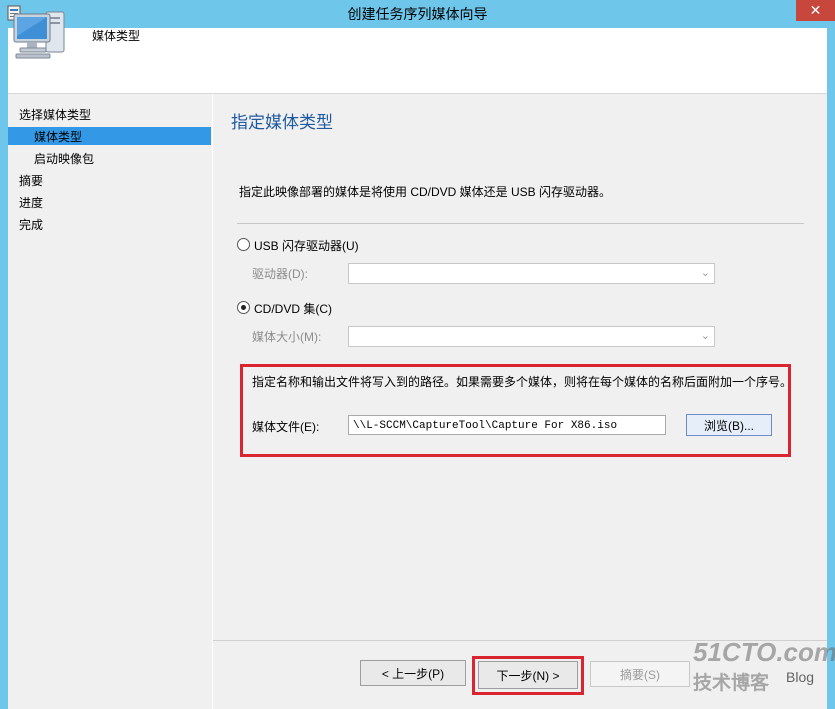 The width and height of the screenshot is (835, 709). Describe the element at coordinates (31, 181) in the screenshot. I see `nav-item-summary: 摘要` at that location.